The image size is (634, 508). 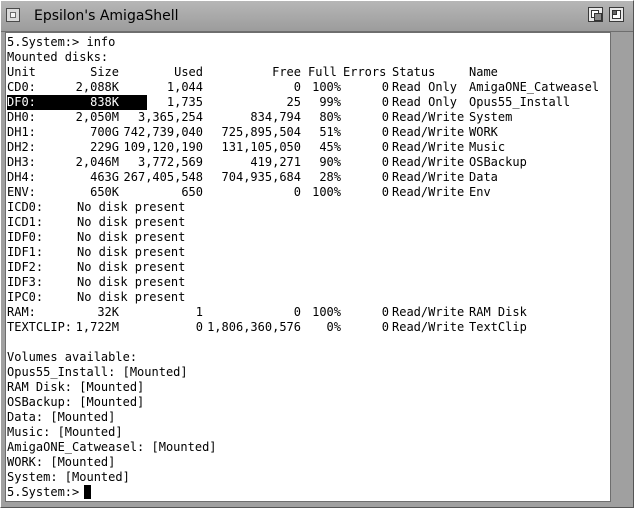 I want to click on col-name: Name, so click(x=483, y=72).